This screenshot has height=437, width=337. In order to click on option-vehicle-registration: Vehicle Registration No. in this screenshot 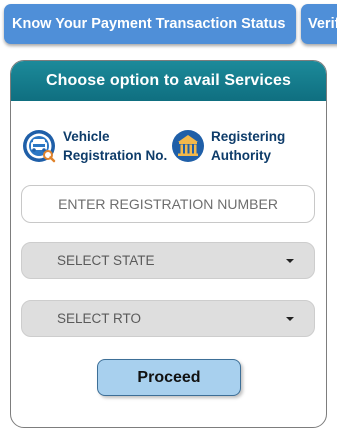, I will do `click(94, 146)`.